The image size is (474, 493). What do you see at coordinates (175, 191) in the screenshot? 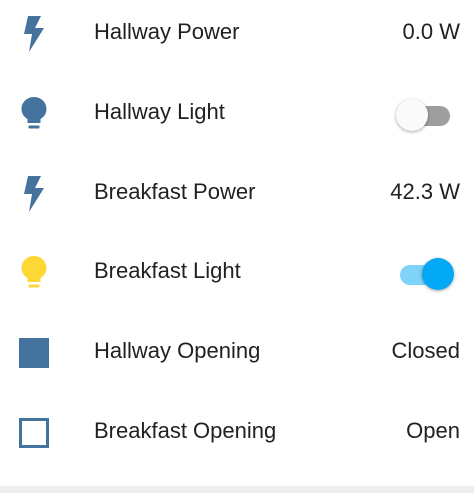
I see `entity-label: Breakfast Power` at bounding box center [175, 191].